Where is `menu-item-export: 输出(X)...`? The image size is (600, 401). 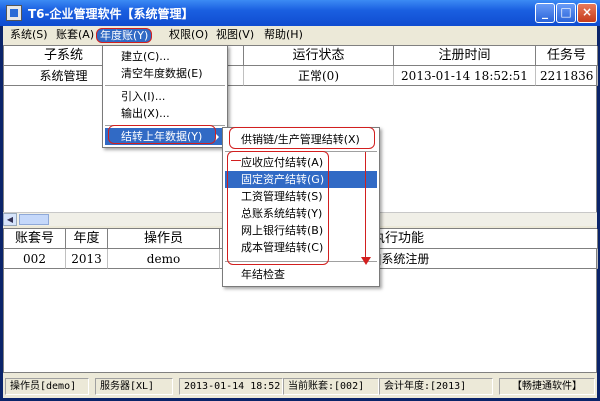
menu-item-export: 输出(X)... is located at coordinates (165, 113).